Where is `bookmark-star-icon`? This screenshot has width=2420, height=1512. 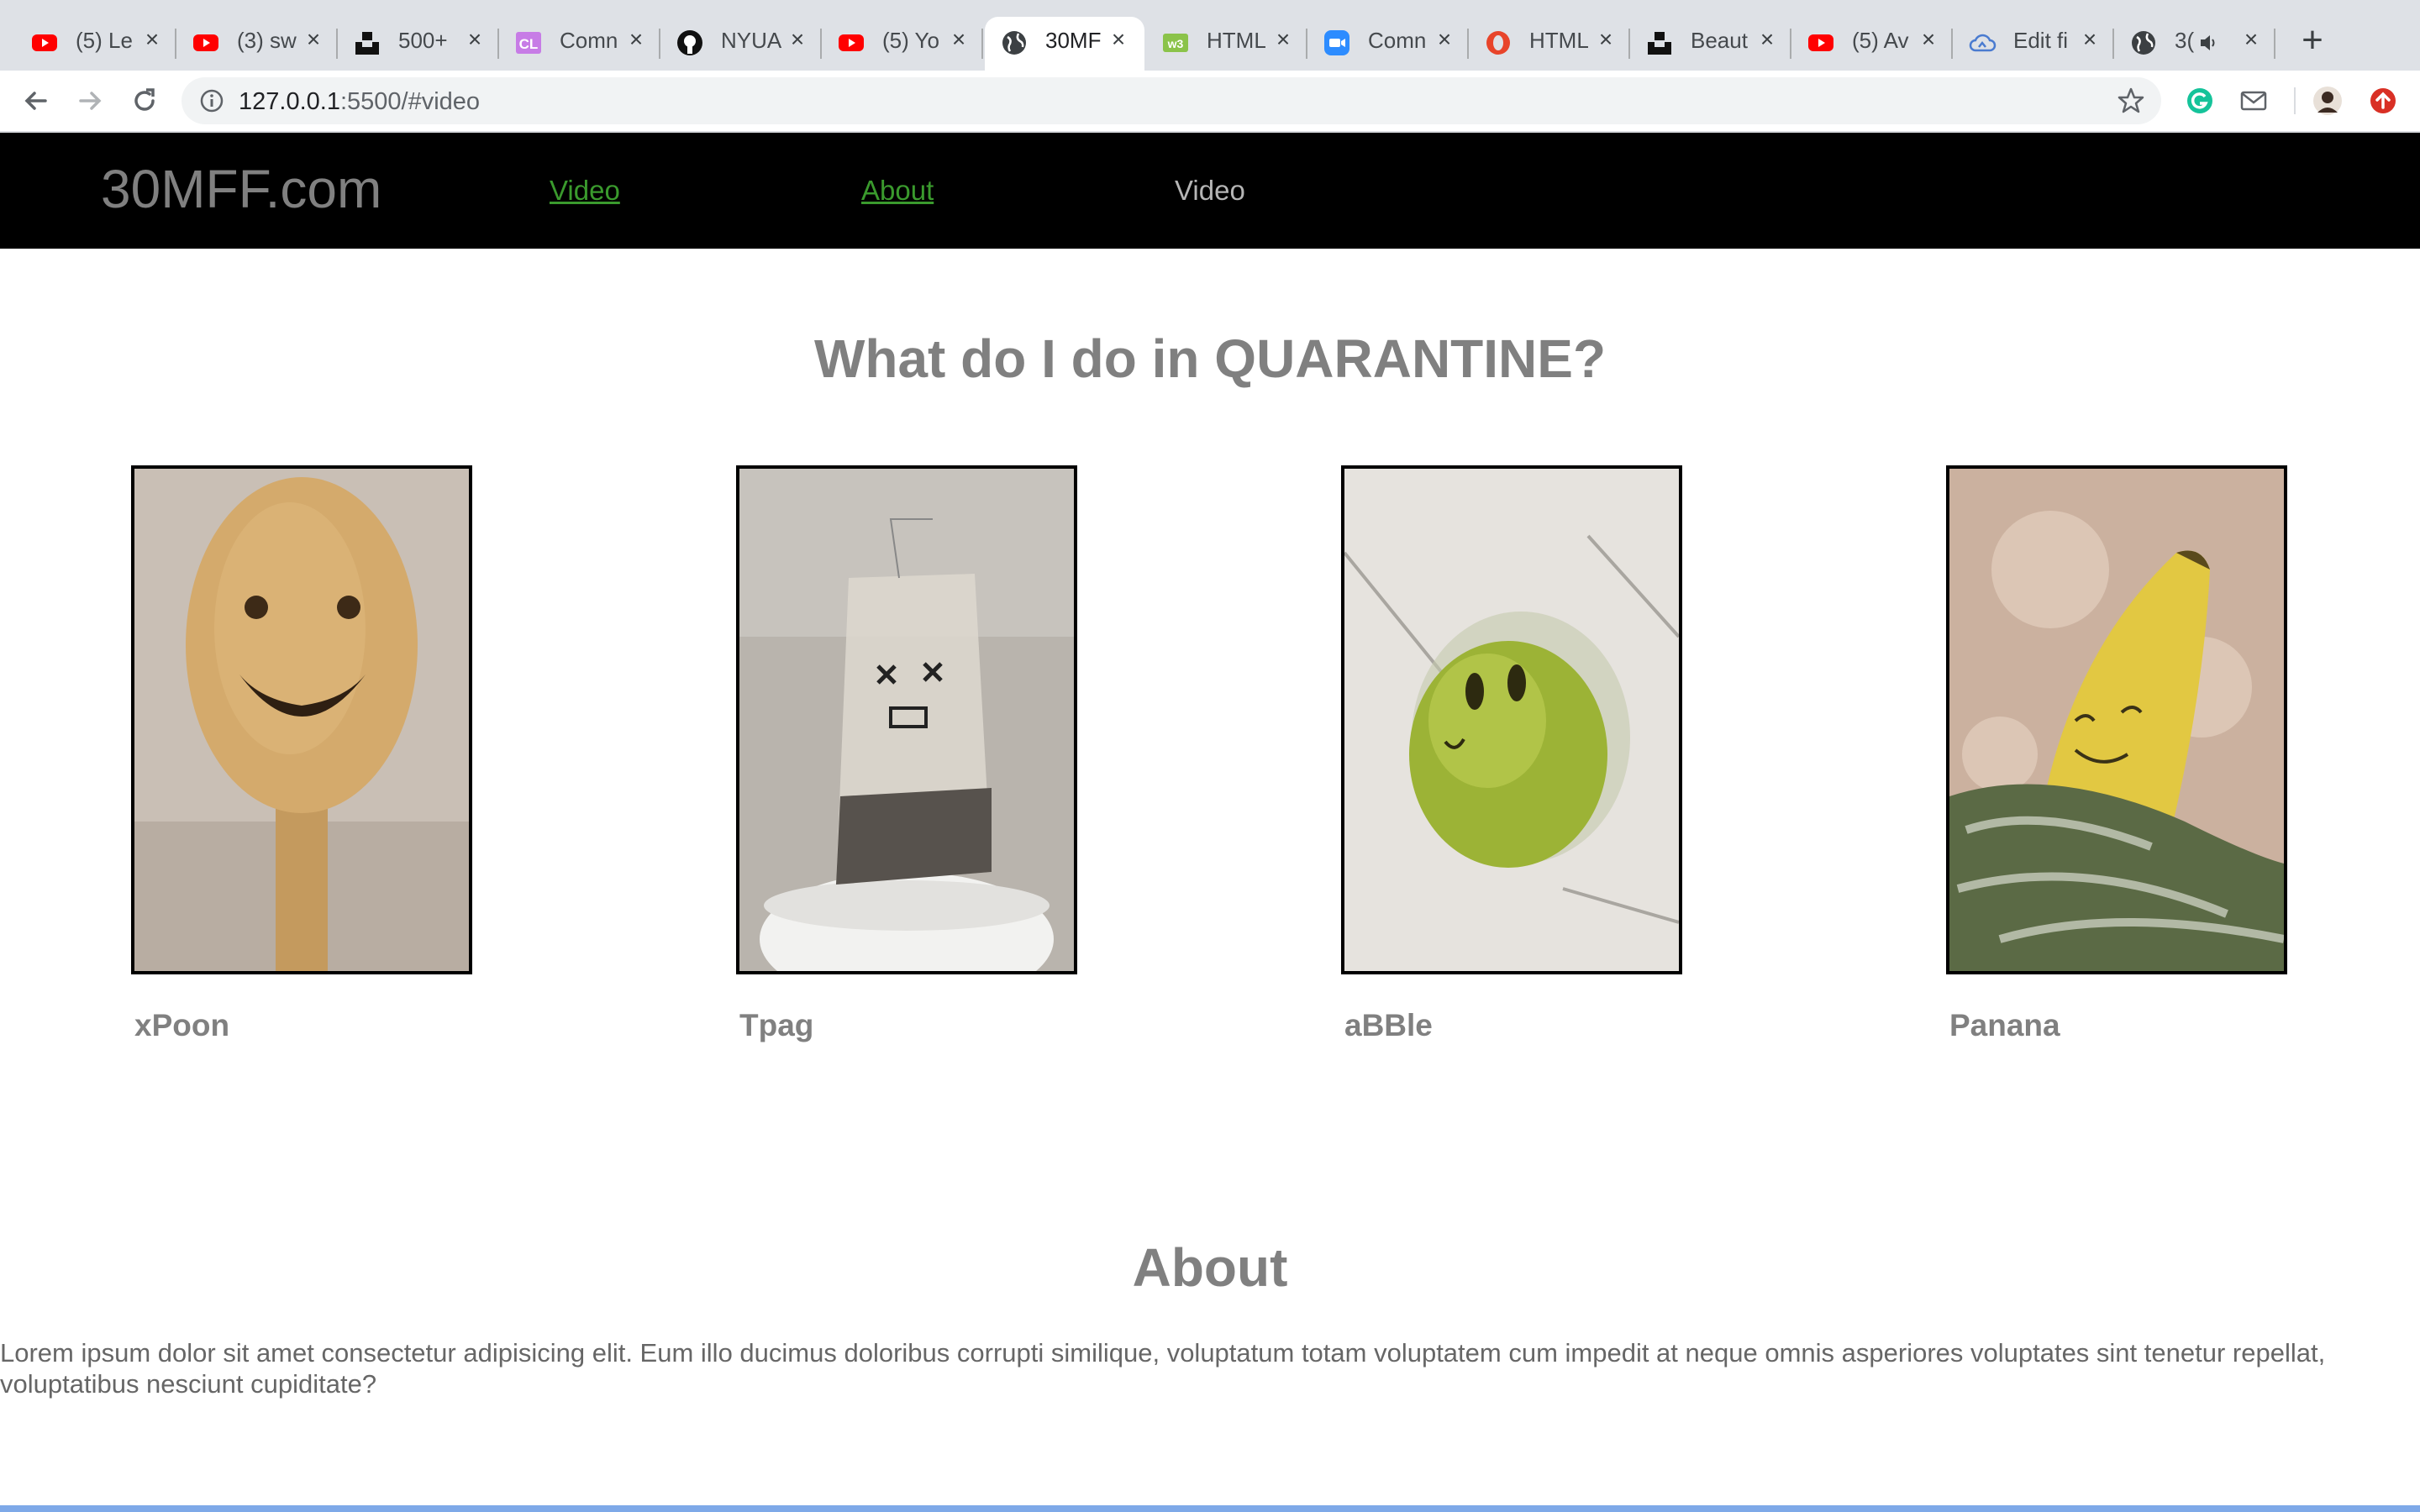
bookmark-star-icon is located at coordinates (2131, 101).